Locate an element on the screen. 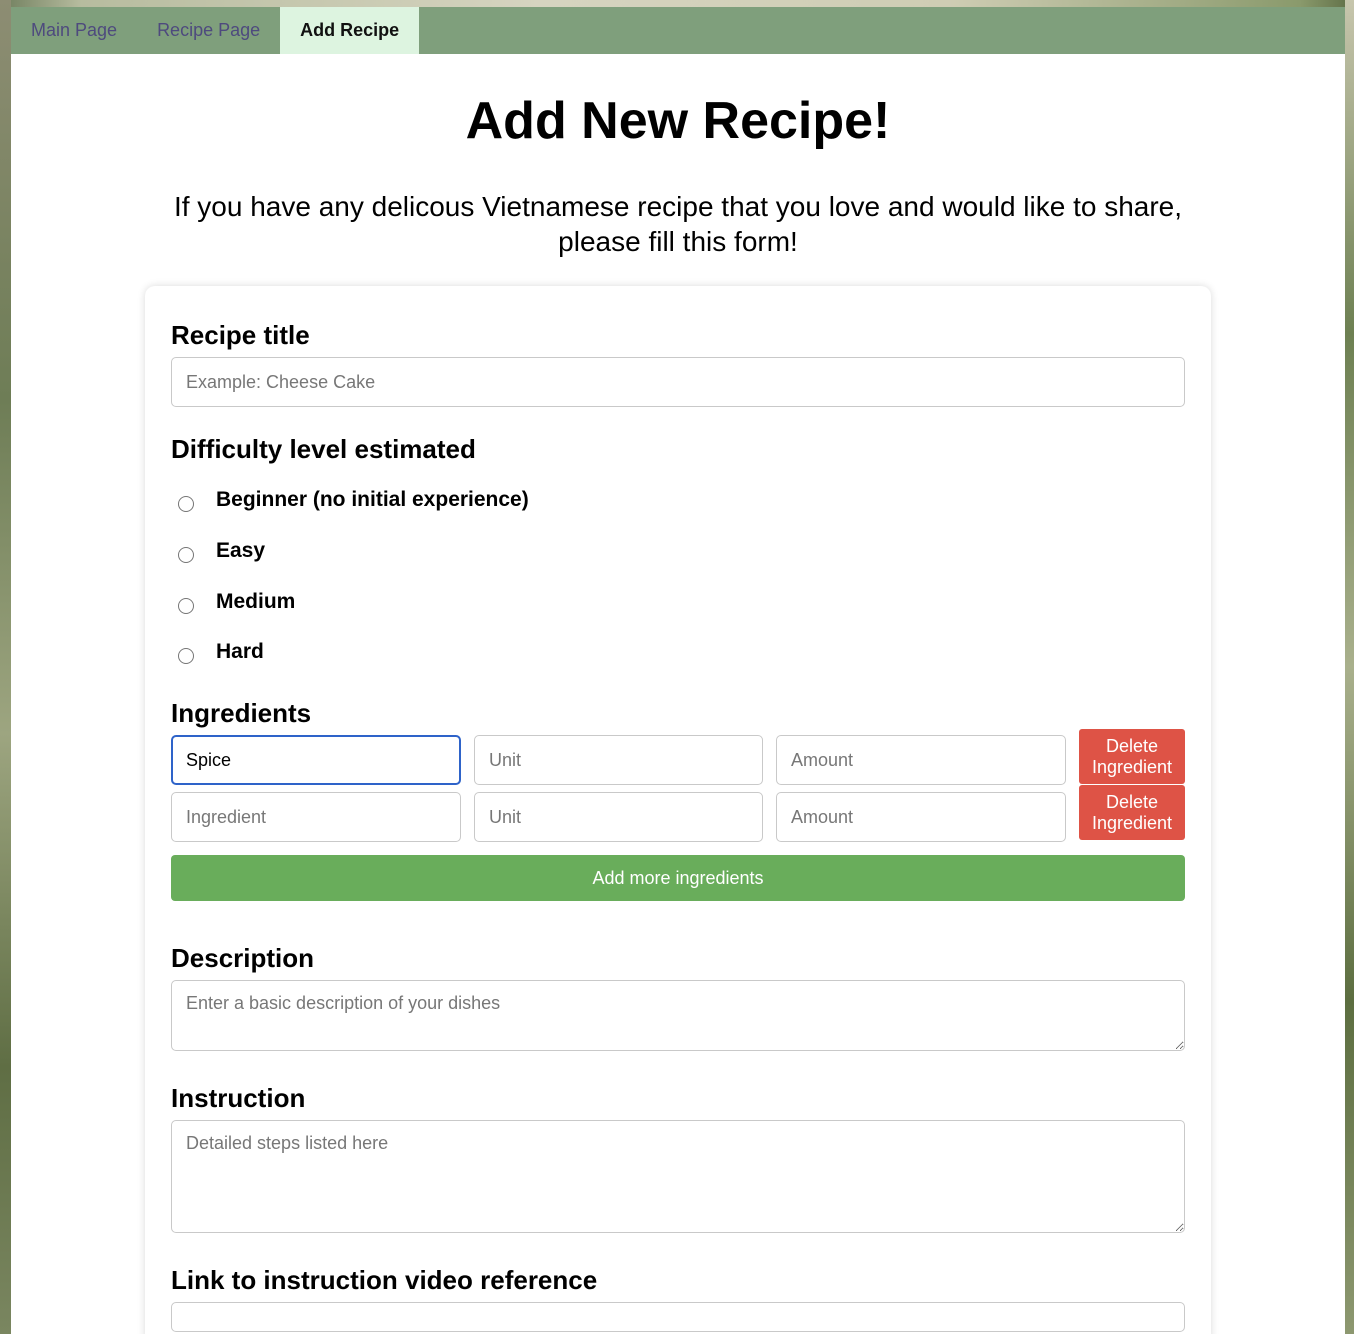 The height and width of the screenshot is (1334, 1354). difficulty-label: Difficulty level estimated is located at coordinates (323, 449).